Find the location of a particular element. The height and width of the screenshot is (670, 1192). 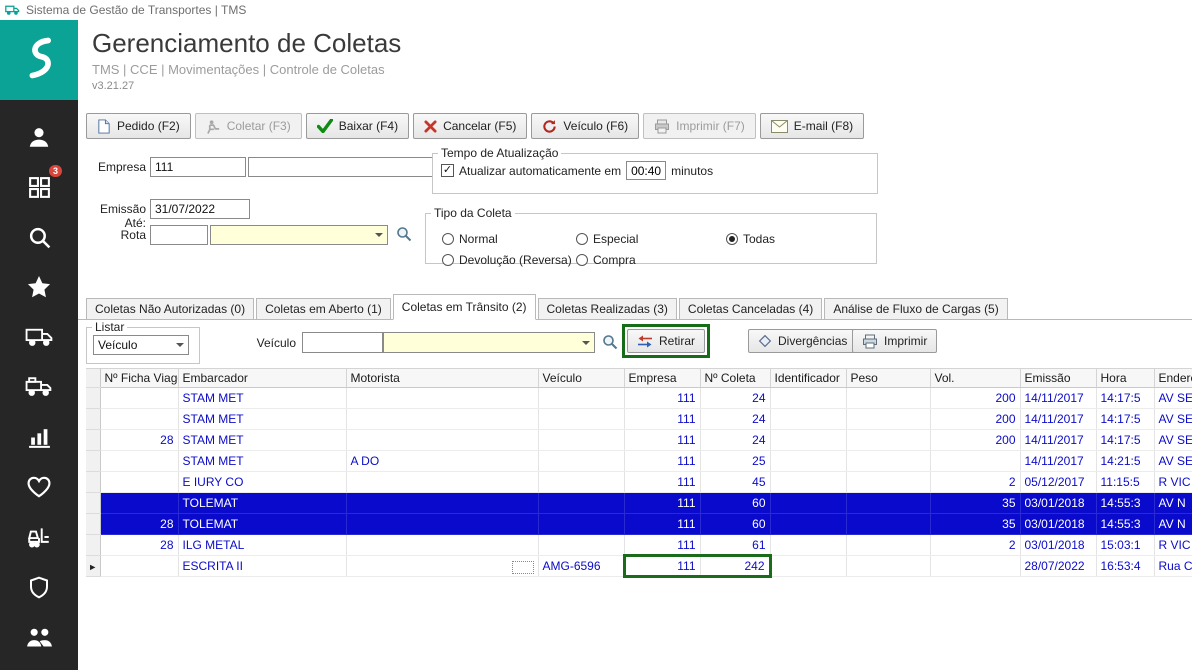

cell-hora: 11:15:5 is located at coordinates (1125, 482).